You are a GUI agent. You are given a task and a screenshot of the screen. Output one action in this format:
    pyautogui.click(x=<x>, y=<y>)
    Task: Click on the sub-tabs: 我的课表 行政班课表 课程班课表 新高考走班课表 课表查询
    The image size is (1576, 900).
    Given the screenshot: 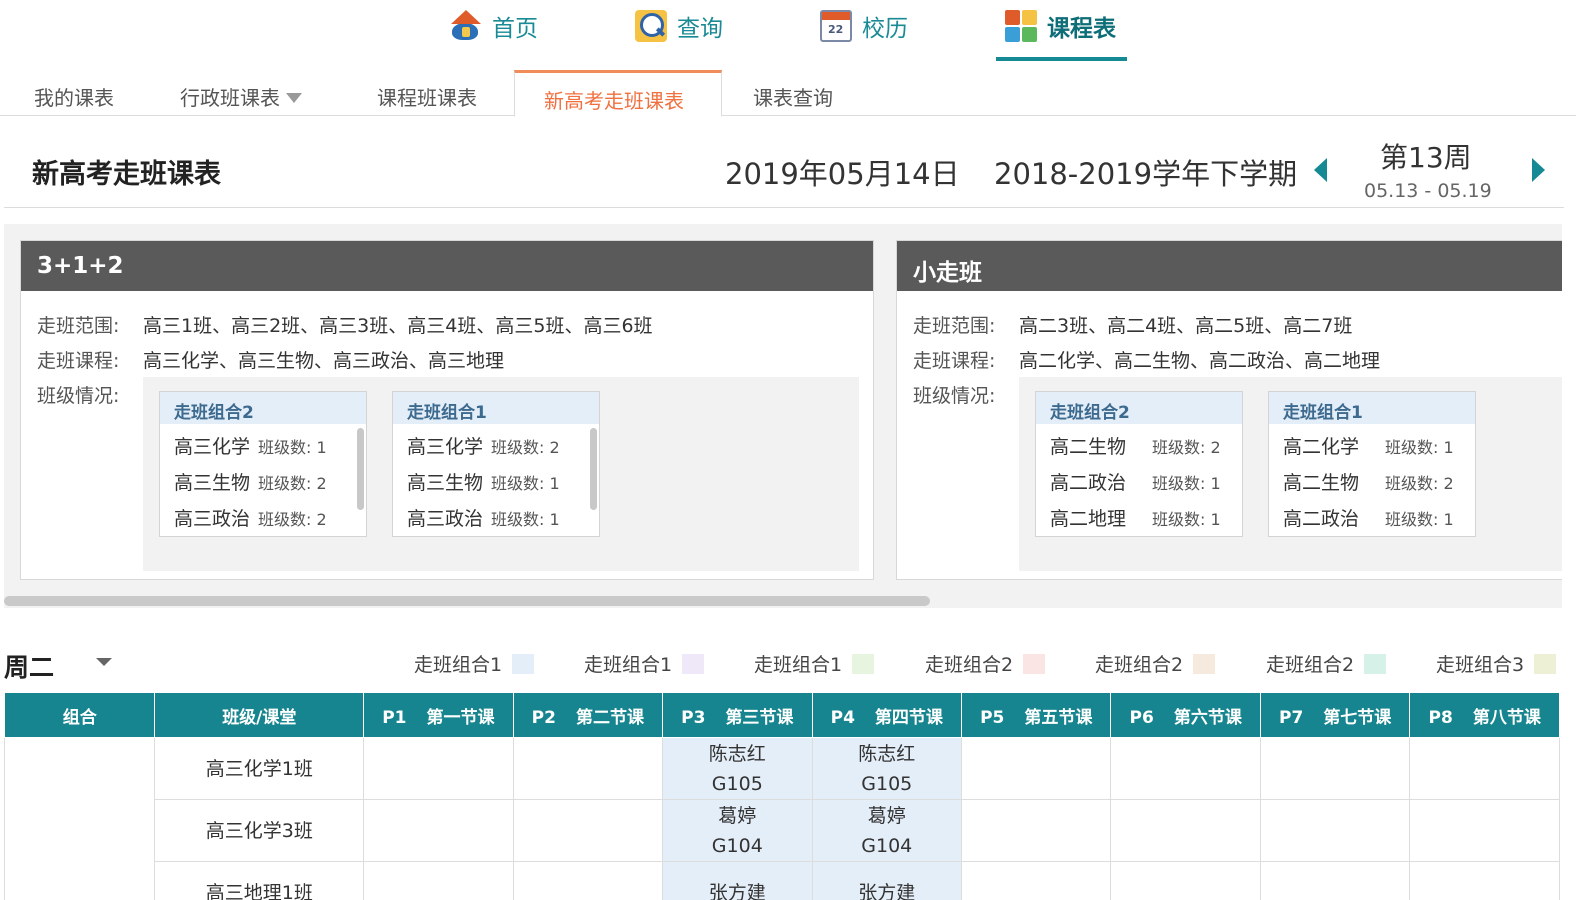 What is the action you would take?
    pyautogui.click(x=788, y=93)
    